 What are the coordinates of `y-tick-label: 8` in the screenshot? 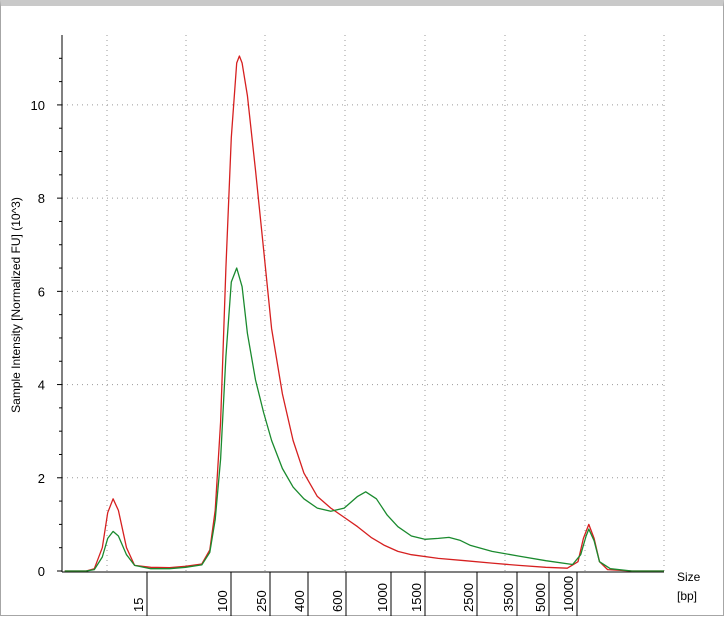 It's located at (41, 198).